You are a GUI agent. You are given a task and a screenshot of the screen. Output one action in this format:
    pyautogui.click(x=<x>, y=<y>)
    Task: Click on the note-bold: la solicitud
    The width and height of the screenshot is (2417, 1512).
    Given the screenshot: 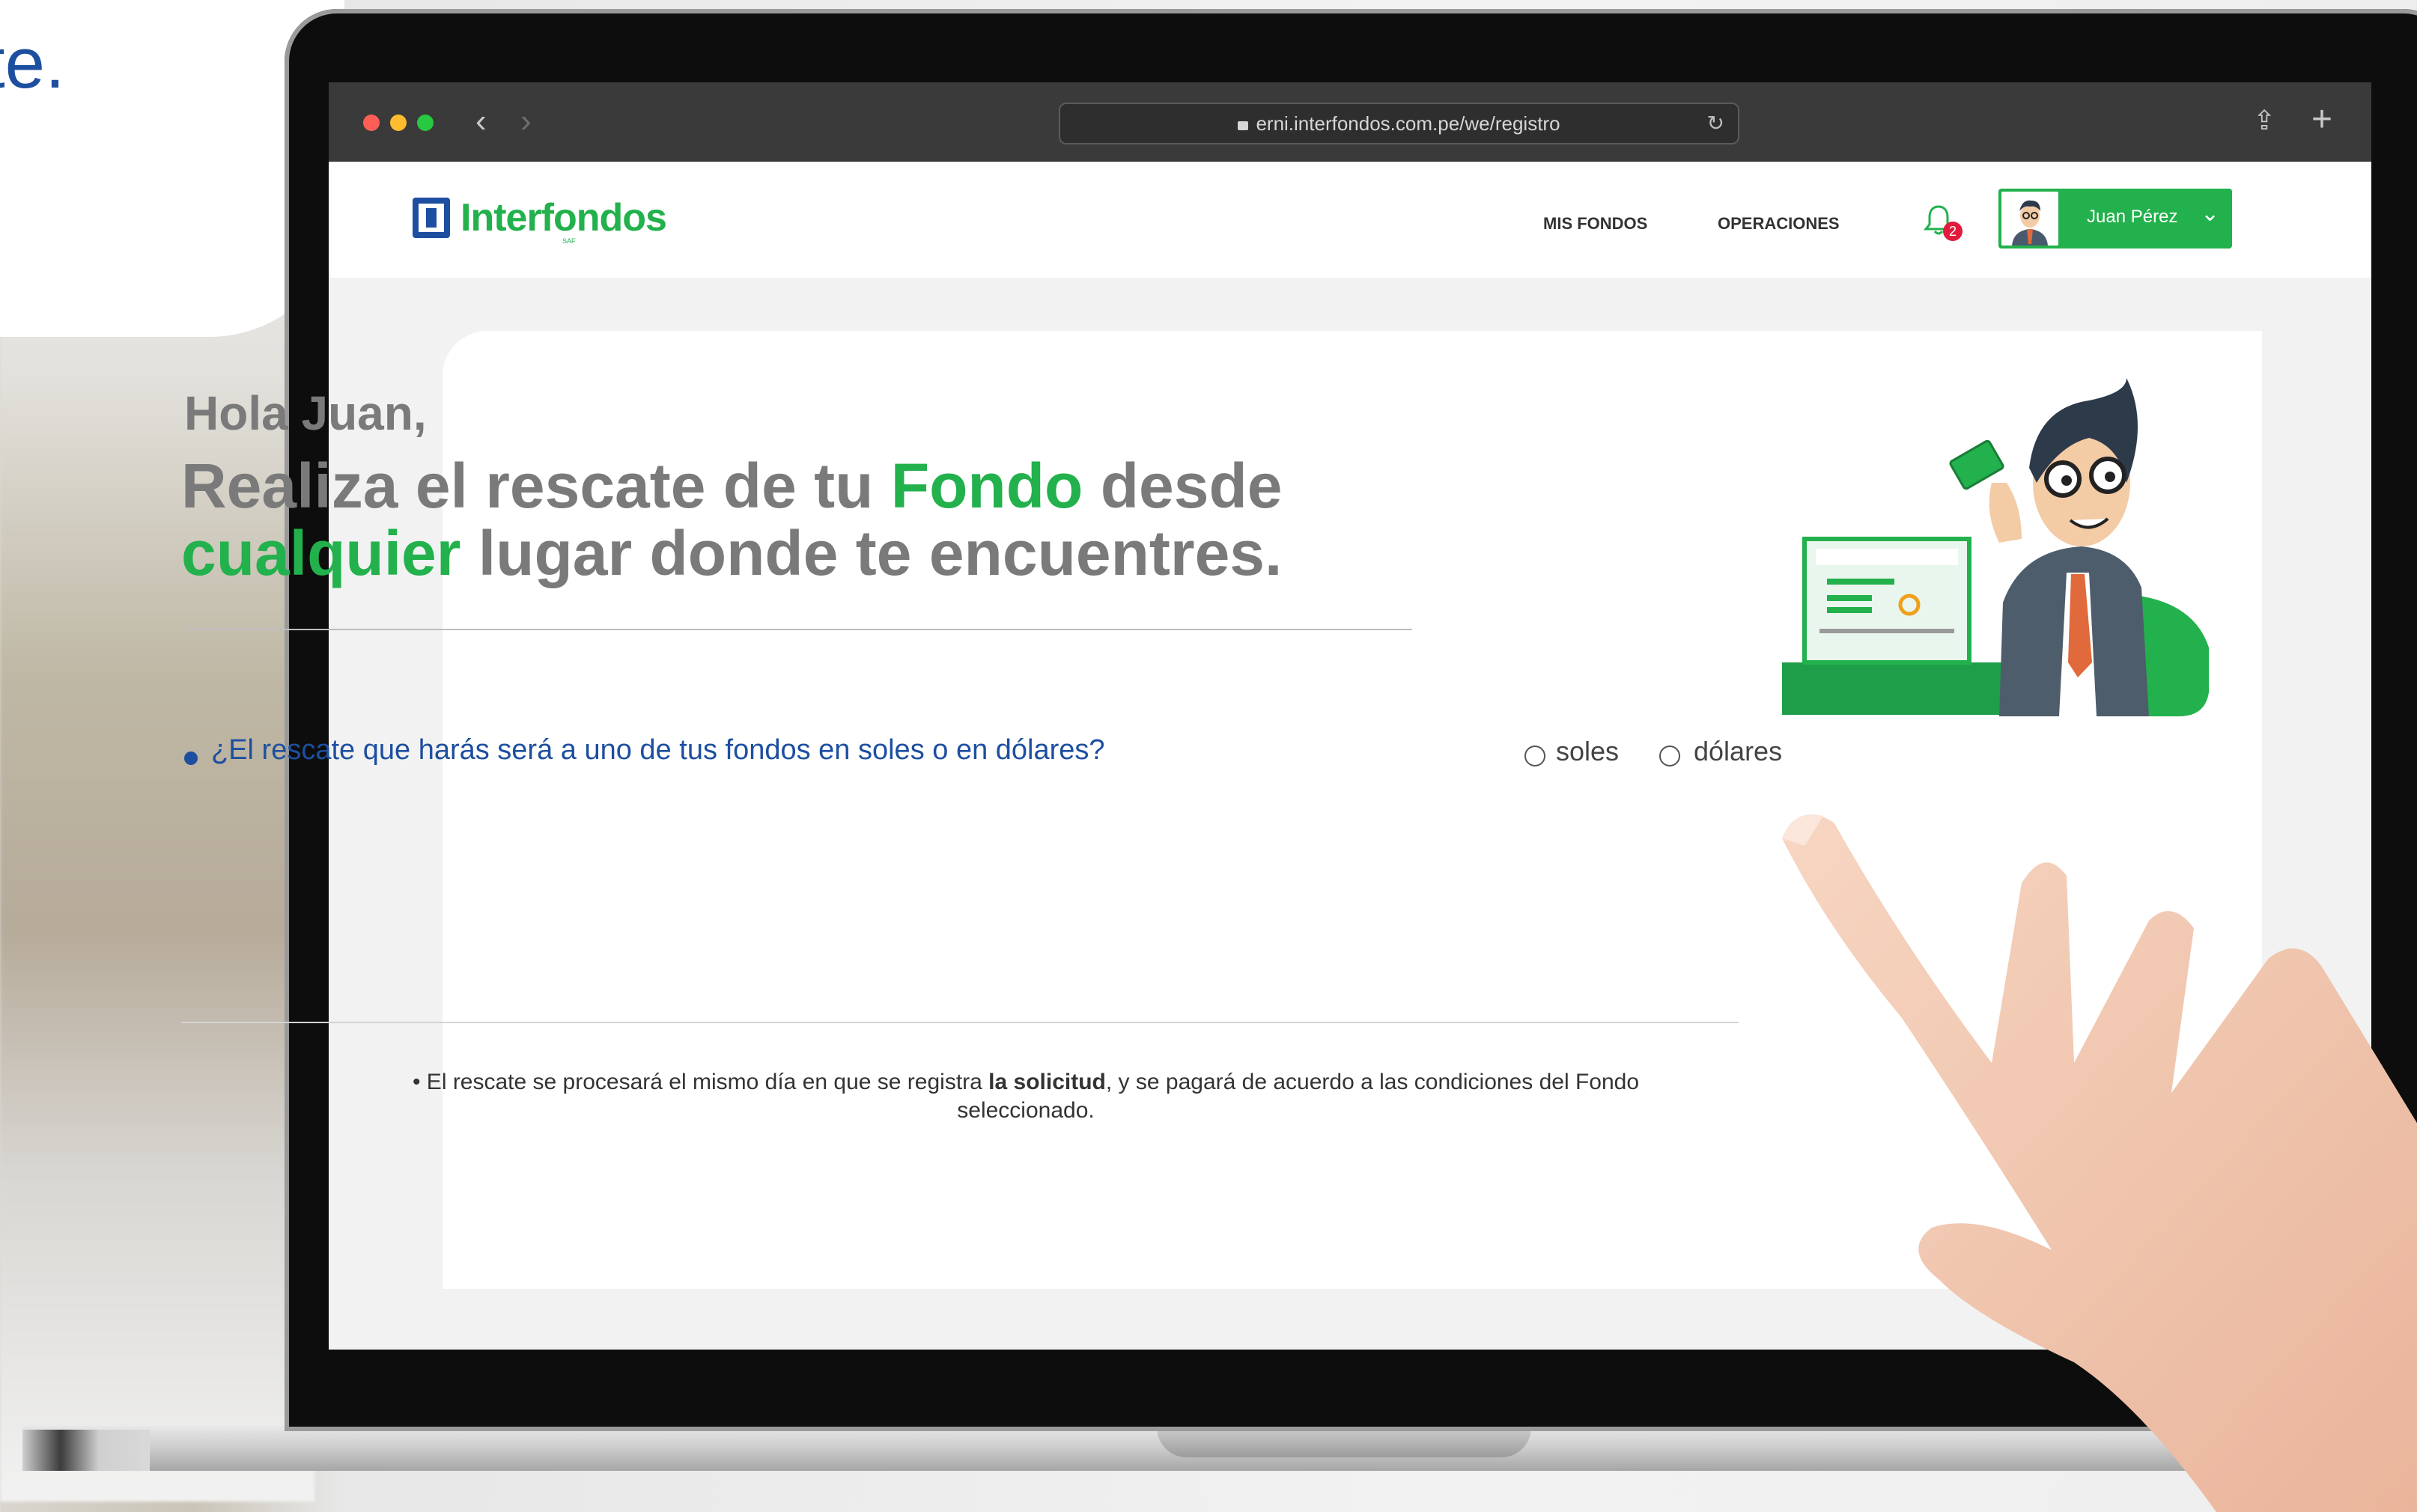 What is the action you would take?
    pyautogui.click(x=1047, y=1082)
    